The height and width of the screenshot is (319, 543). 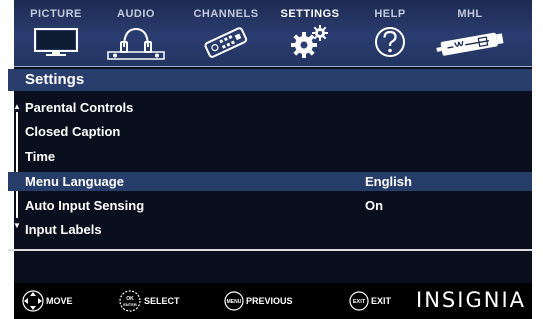 What do you see at coordinates (388, 181) in the screenshot?
I see `menu-item-value: English` at bounding box center [388, 181].